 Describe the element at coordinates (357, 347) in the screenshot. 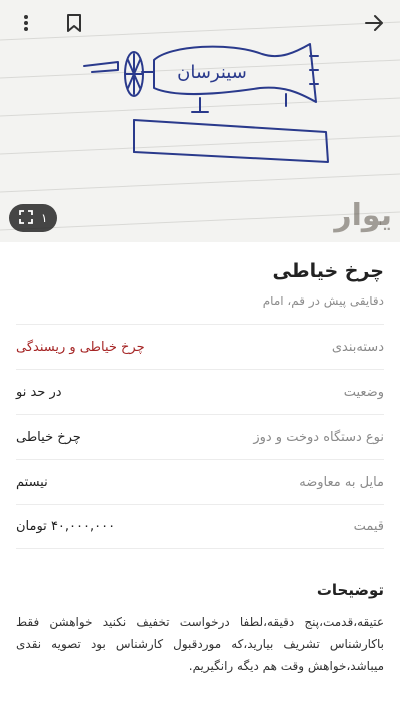

I see `detail-label: دسته‌بندی` at that location.